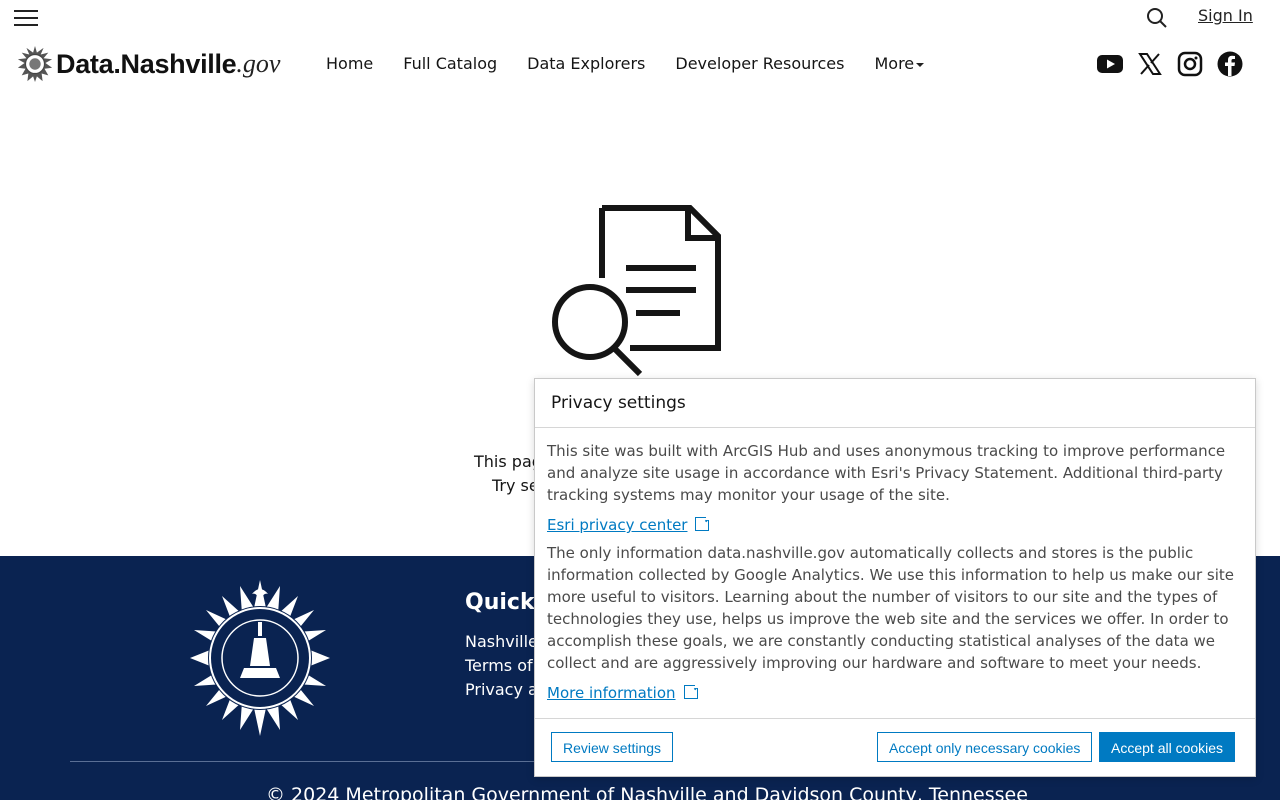 Image resolution: width=1280 pixels, height=806 pixels. Describe the element at coordinates (35, 64) in the screenshot. I see `nashville-seal-icon` at that location.